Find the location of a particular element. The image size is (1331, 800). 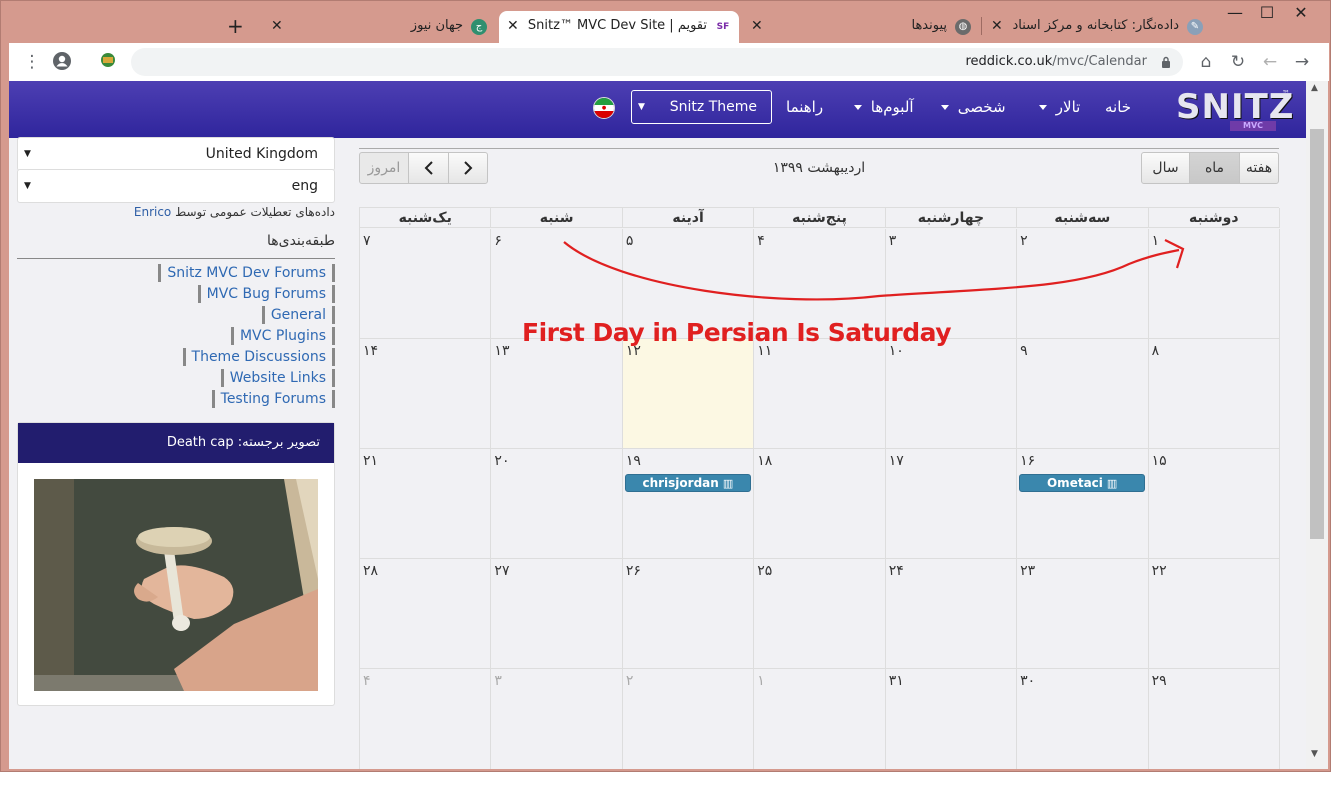

kebab-menu-icon: ⋮ is located at coordinates (32, 62).